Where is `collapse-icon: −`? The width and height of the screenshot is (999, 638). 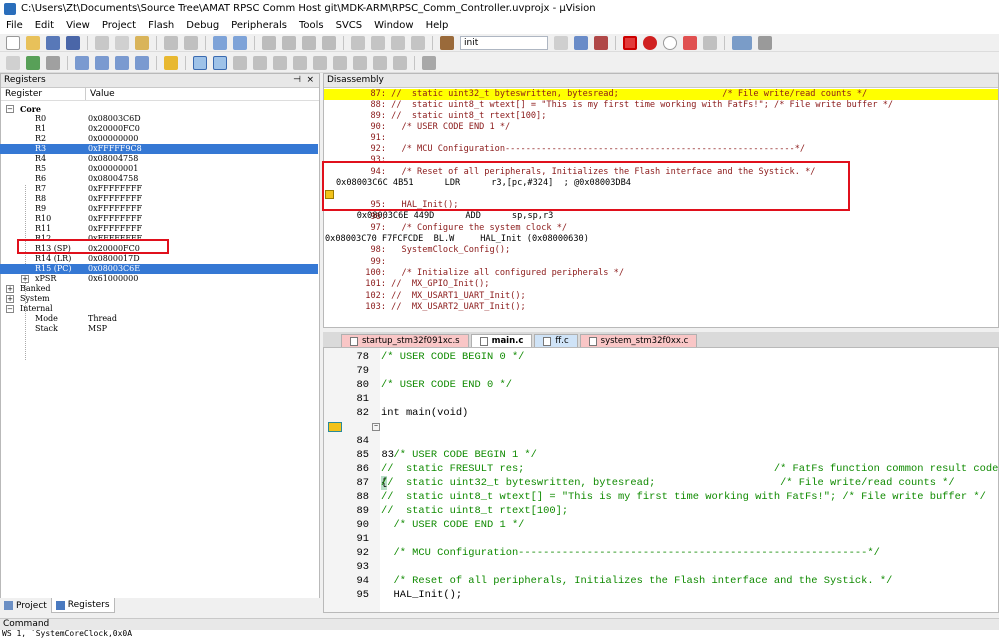 collapse-icon: − is located at coordinates (10, 309).